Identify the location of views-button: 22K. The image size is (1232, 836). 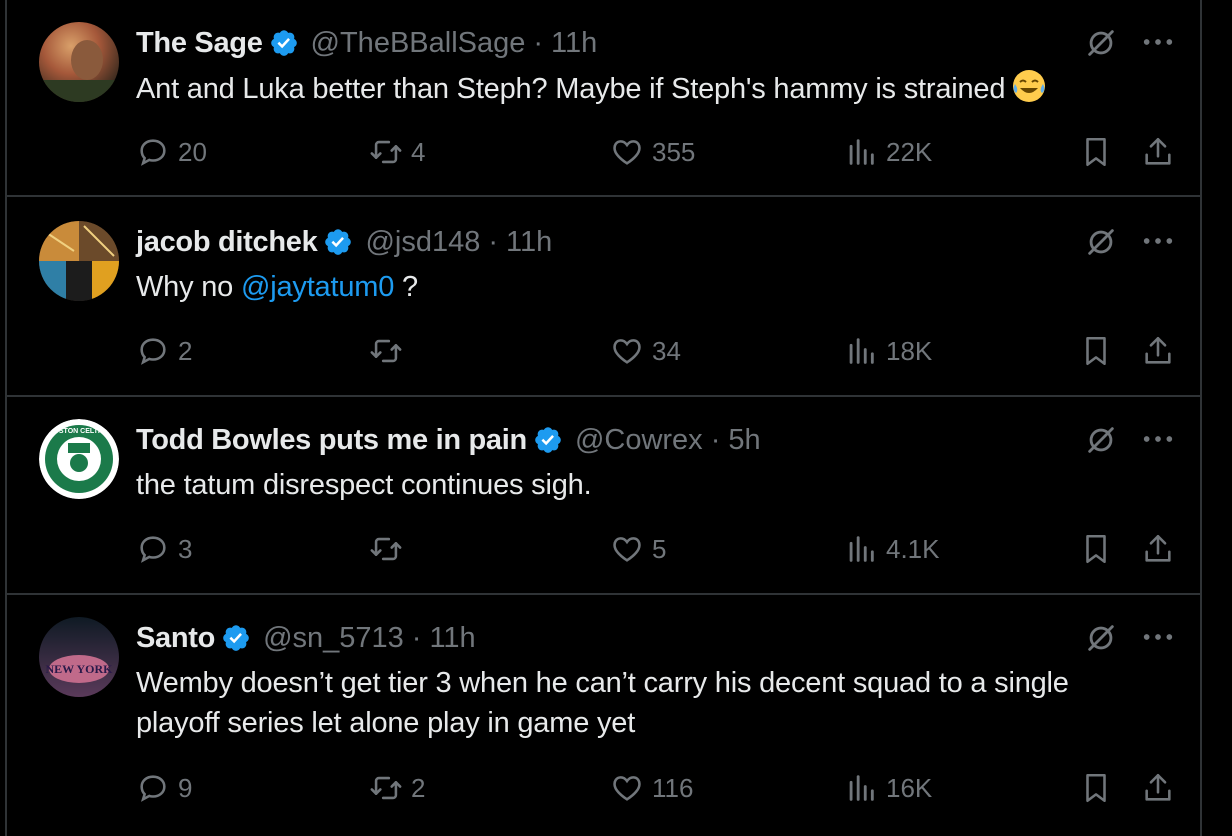
(888, 152).